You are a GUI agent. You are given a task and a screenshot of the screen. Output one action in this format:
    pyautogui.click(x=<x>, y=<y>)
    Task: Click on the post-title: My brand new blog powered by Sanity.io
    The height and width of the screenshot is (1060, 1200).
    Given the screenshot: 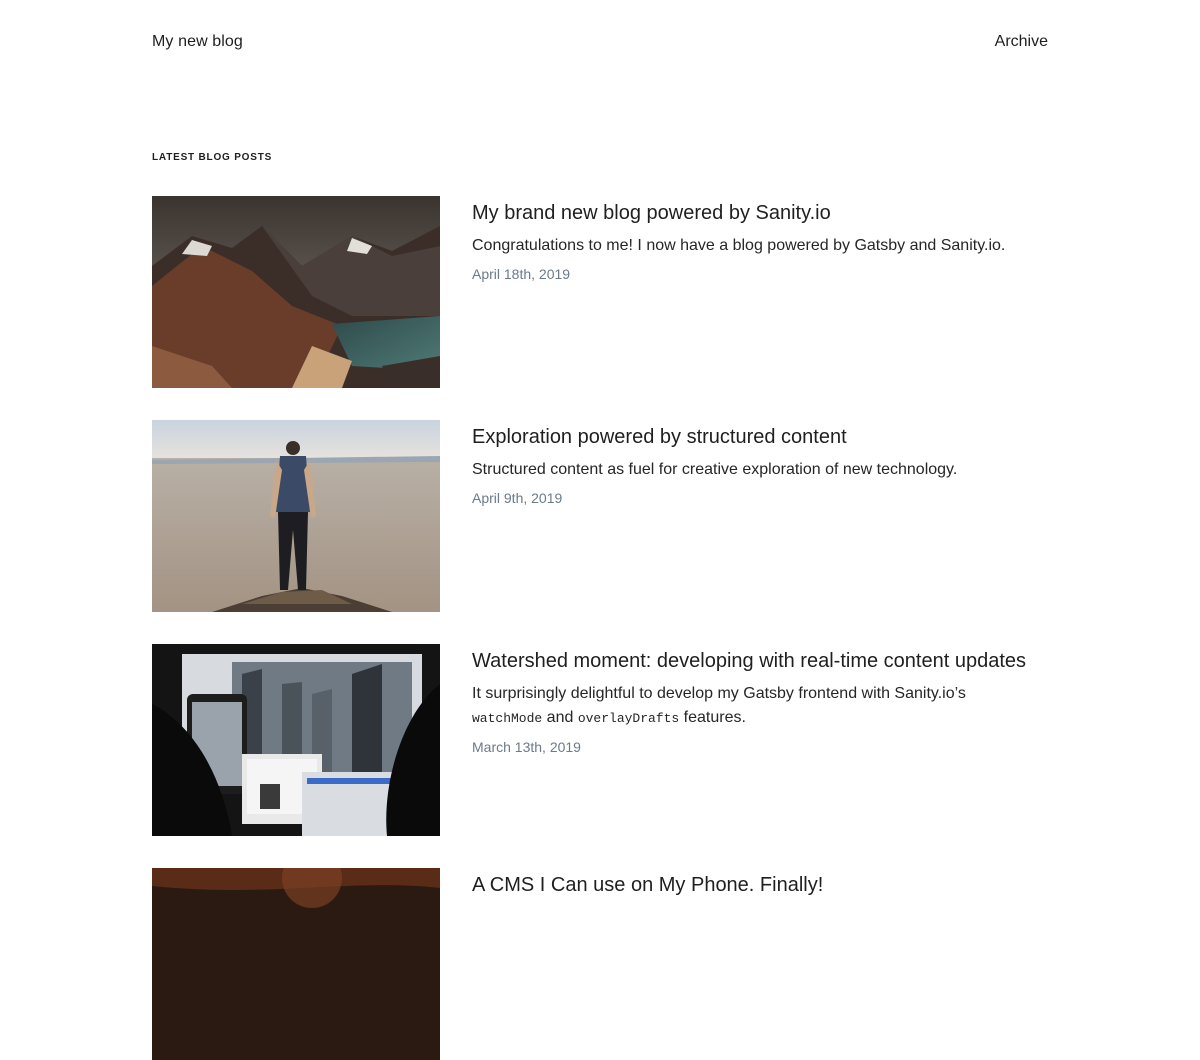 What is the action you would take?
    pyautogui.click(x=752, y=213)
    